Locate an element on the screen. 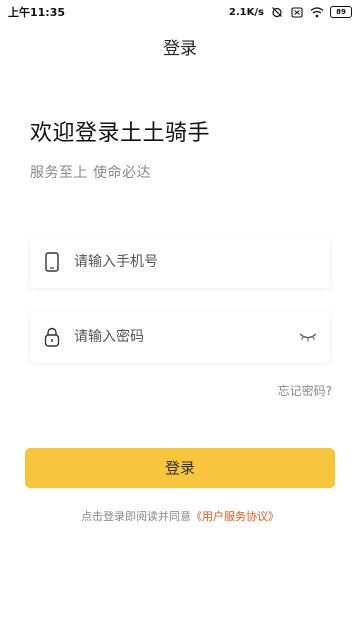 This screenshot has width=360, height=640. agreement-text: 点击登录即阅读并同意《用户服务协议》 is located at coordinates (180, 516).